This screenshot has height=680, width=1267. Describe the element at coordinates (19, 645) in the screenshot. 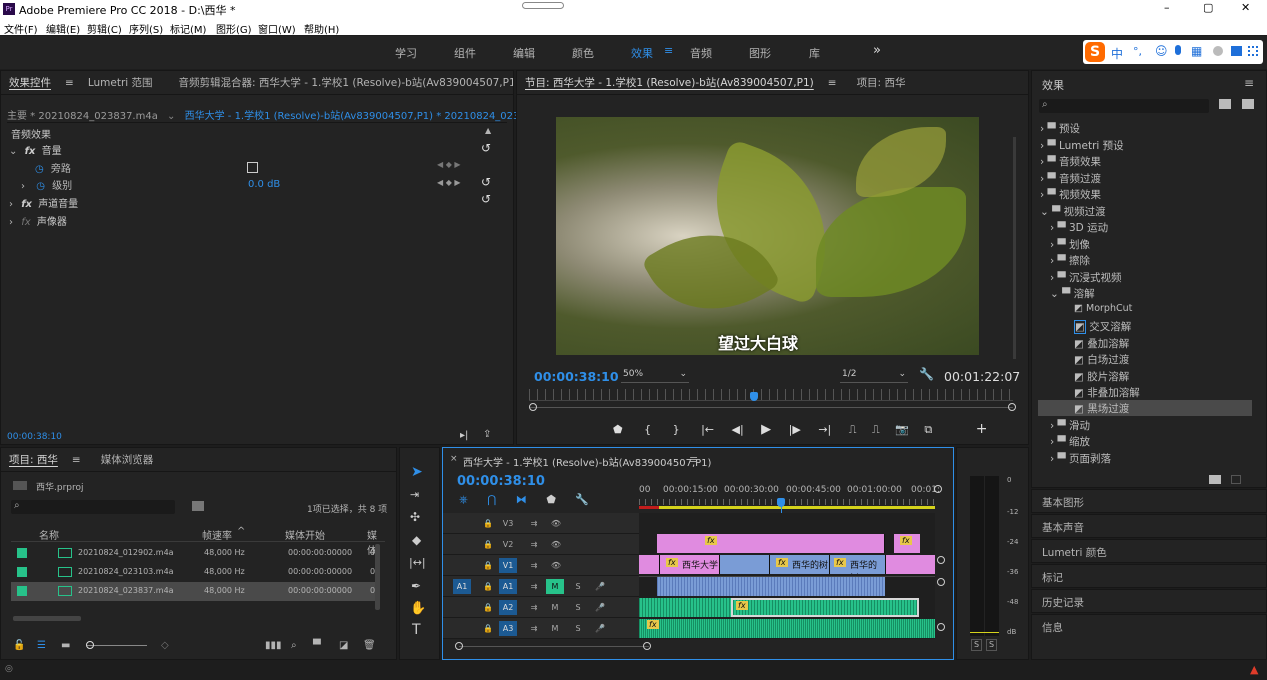

I see `lock-icon: 🔓` at that location.